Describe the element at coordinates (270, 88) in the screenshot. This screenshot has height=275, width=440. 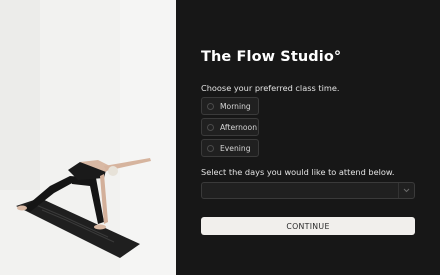
I see `class-time-label: Choose your preferred class time.` at that location.